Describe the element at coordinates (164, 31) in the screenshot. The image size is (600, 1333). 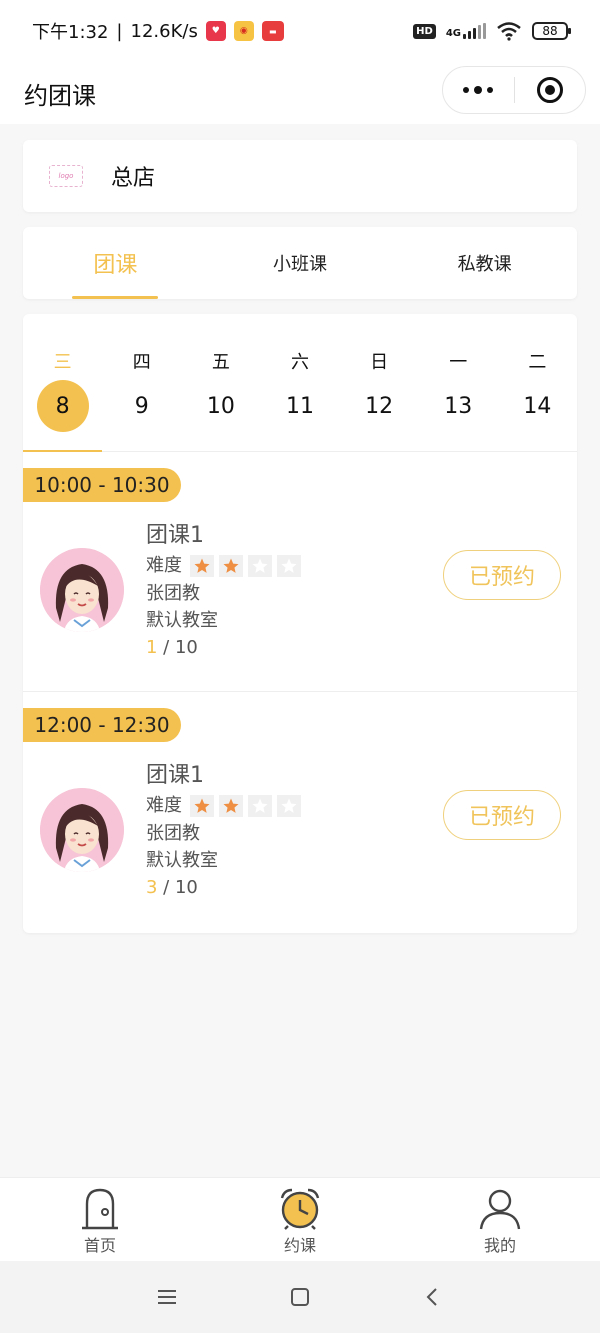
I see `network-speed: 12.6K/s` at that location.